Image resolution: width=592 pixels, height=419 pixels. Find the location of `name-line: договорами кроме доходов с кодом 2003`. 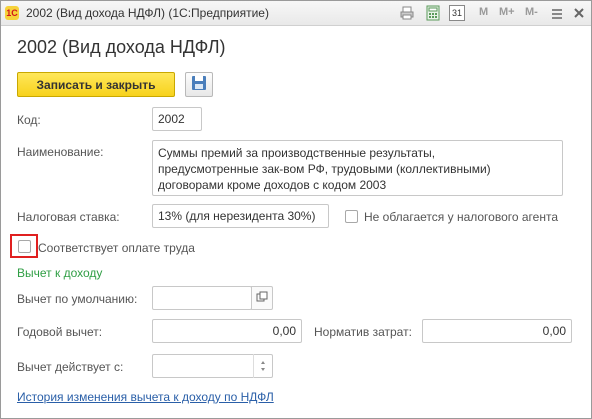

name-line: договорами кроме доходов с кодом 2003 is located at coordinates (272, 185).